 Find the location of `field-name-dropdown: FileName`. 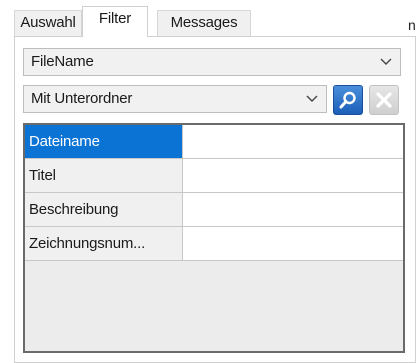

field-name-dropdown: FileName is located at coordinates (212, 62).